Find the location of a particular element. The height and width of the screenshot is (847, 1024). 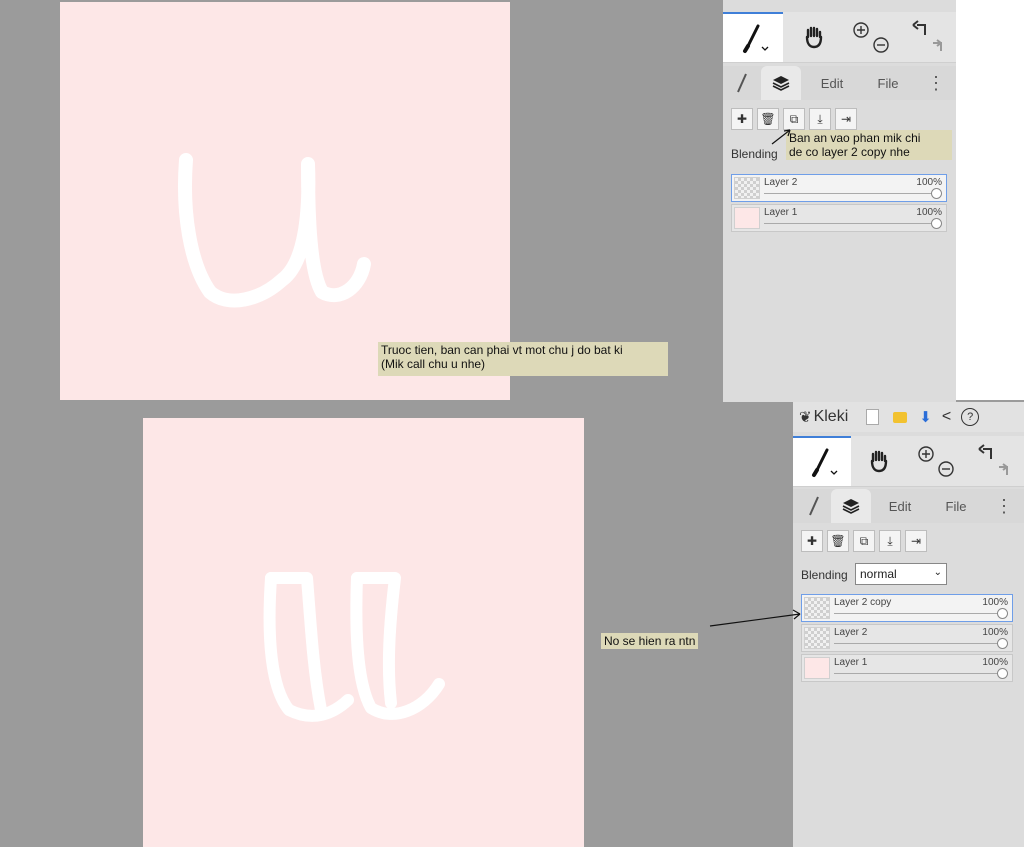

blending-select: normal ⌄ is located at coordinates (901, 574).